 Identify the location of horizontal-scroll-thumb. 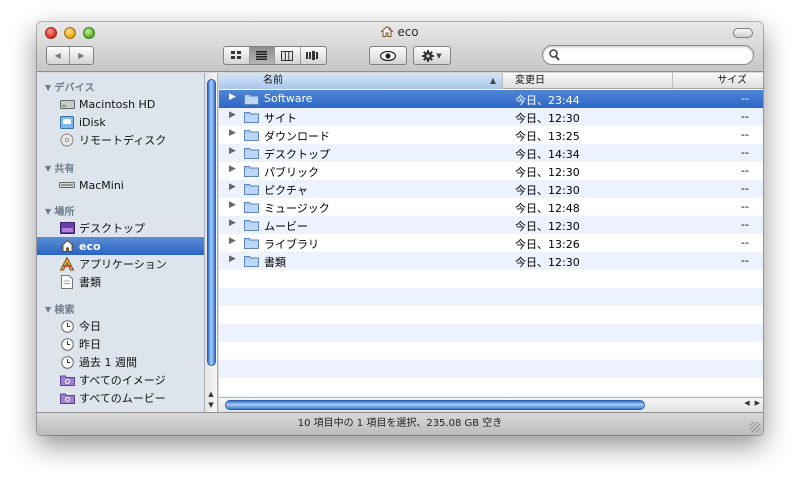
(435, 405).